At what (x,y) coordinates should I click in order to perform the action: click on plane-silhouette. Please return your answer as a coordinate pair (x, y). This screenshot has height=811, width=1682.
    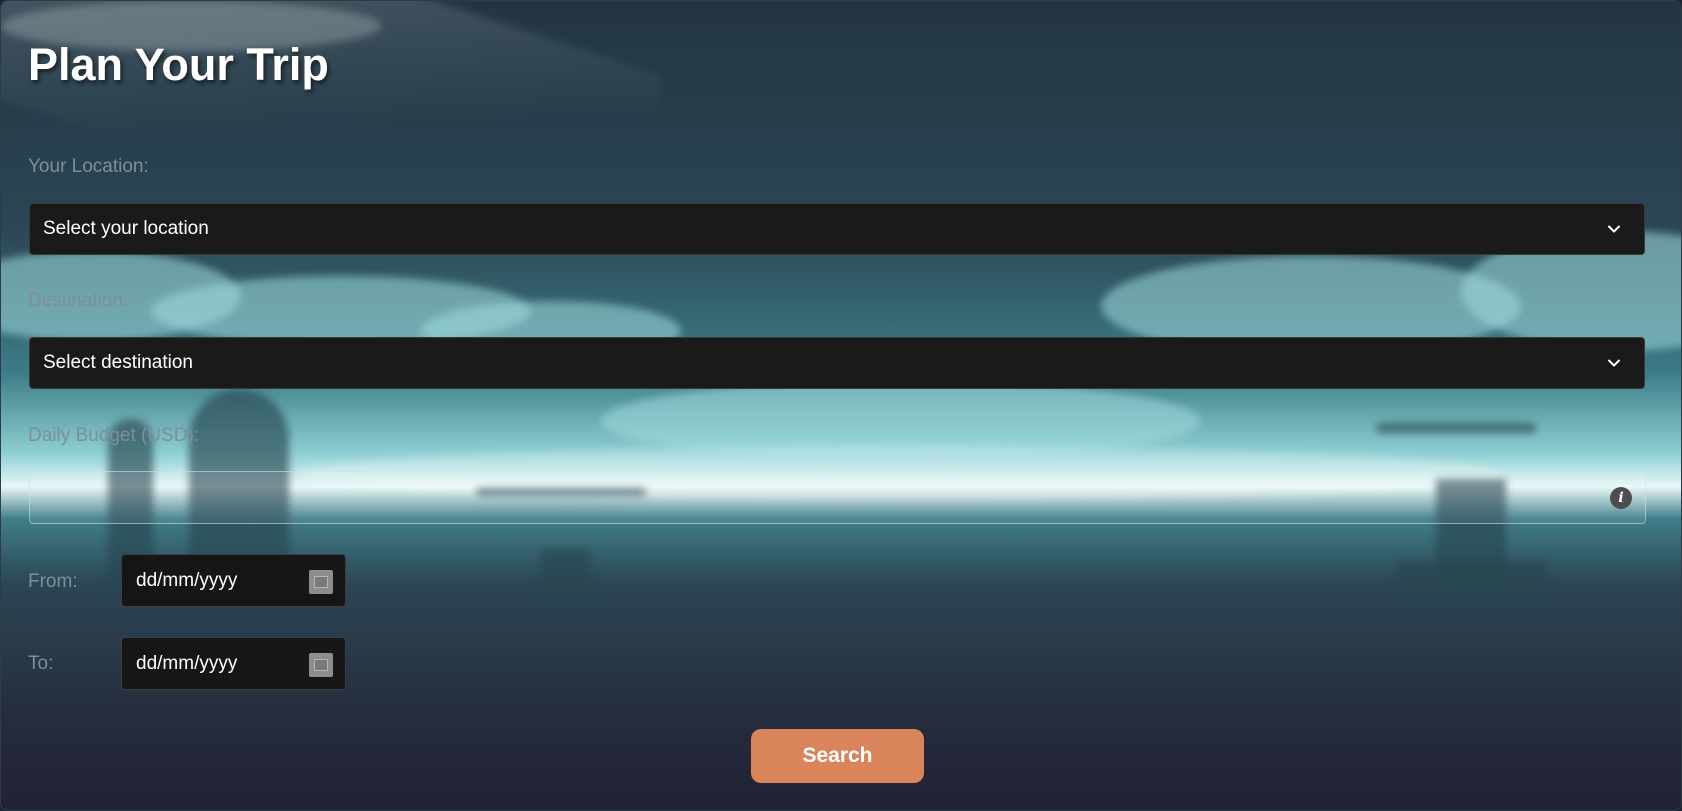
    Looking at the image, I should click on (1456, 428).